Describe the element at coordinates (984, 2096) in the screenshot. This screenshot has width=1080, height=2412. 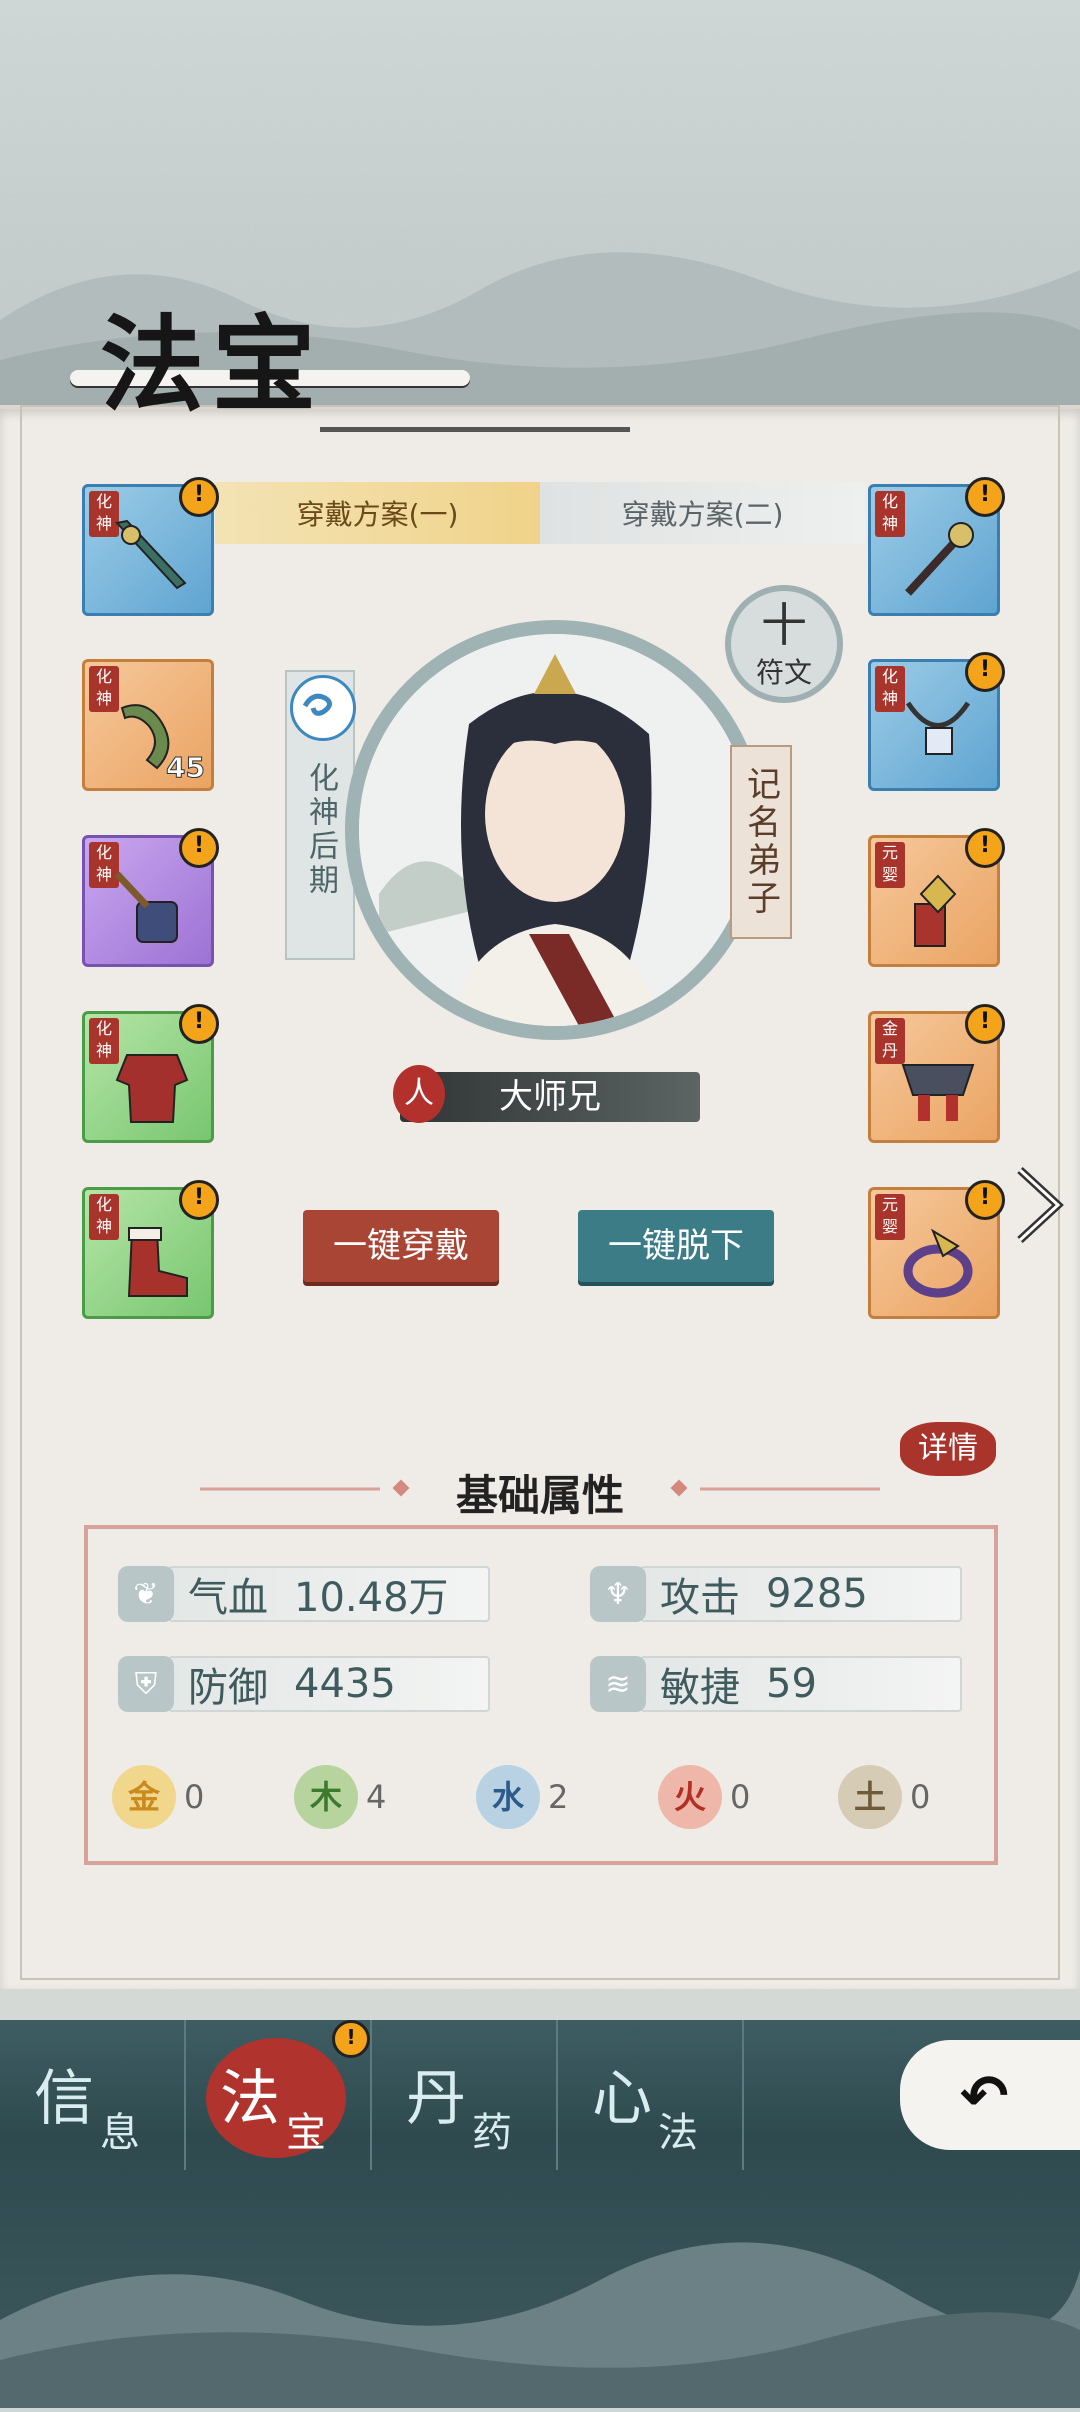
I see `back-arrow-icon: ↶` at that location.